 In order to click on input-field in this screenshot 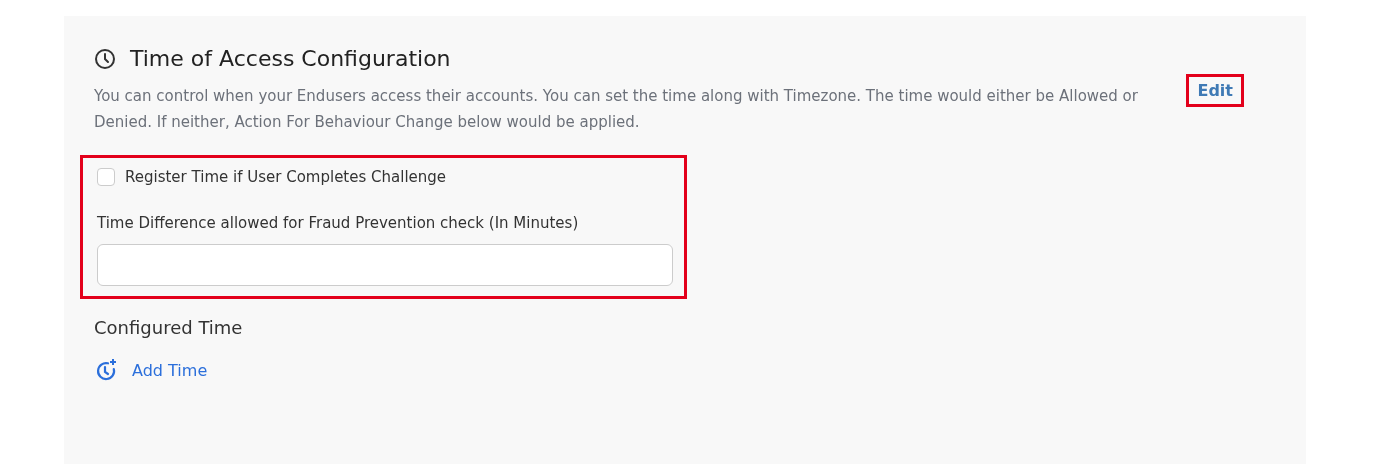, I will do `click(385, 265)`.